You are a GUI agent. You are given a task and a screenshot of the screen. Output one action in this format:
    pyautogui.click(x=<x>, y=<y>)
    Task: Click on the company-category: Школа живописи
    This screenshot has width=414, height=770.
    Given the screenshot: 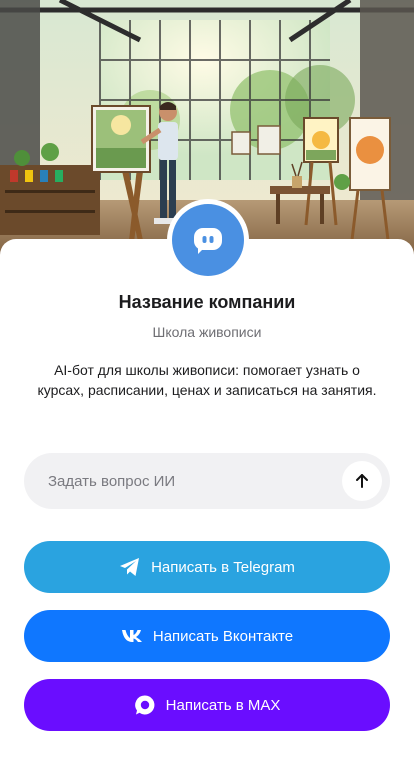 What is the action you would take?
    pyautogui.click(x=207, y=332)
    